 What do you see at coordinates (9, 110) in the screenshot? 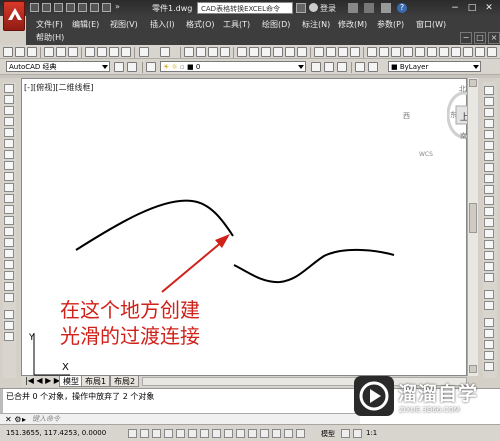
I see `polyline-icon` at bounding box center [9, 110].